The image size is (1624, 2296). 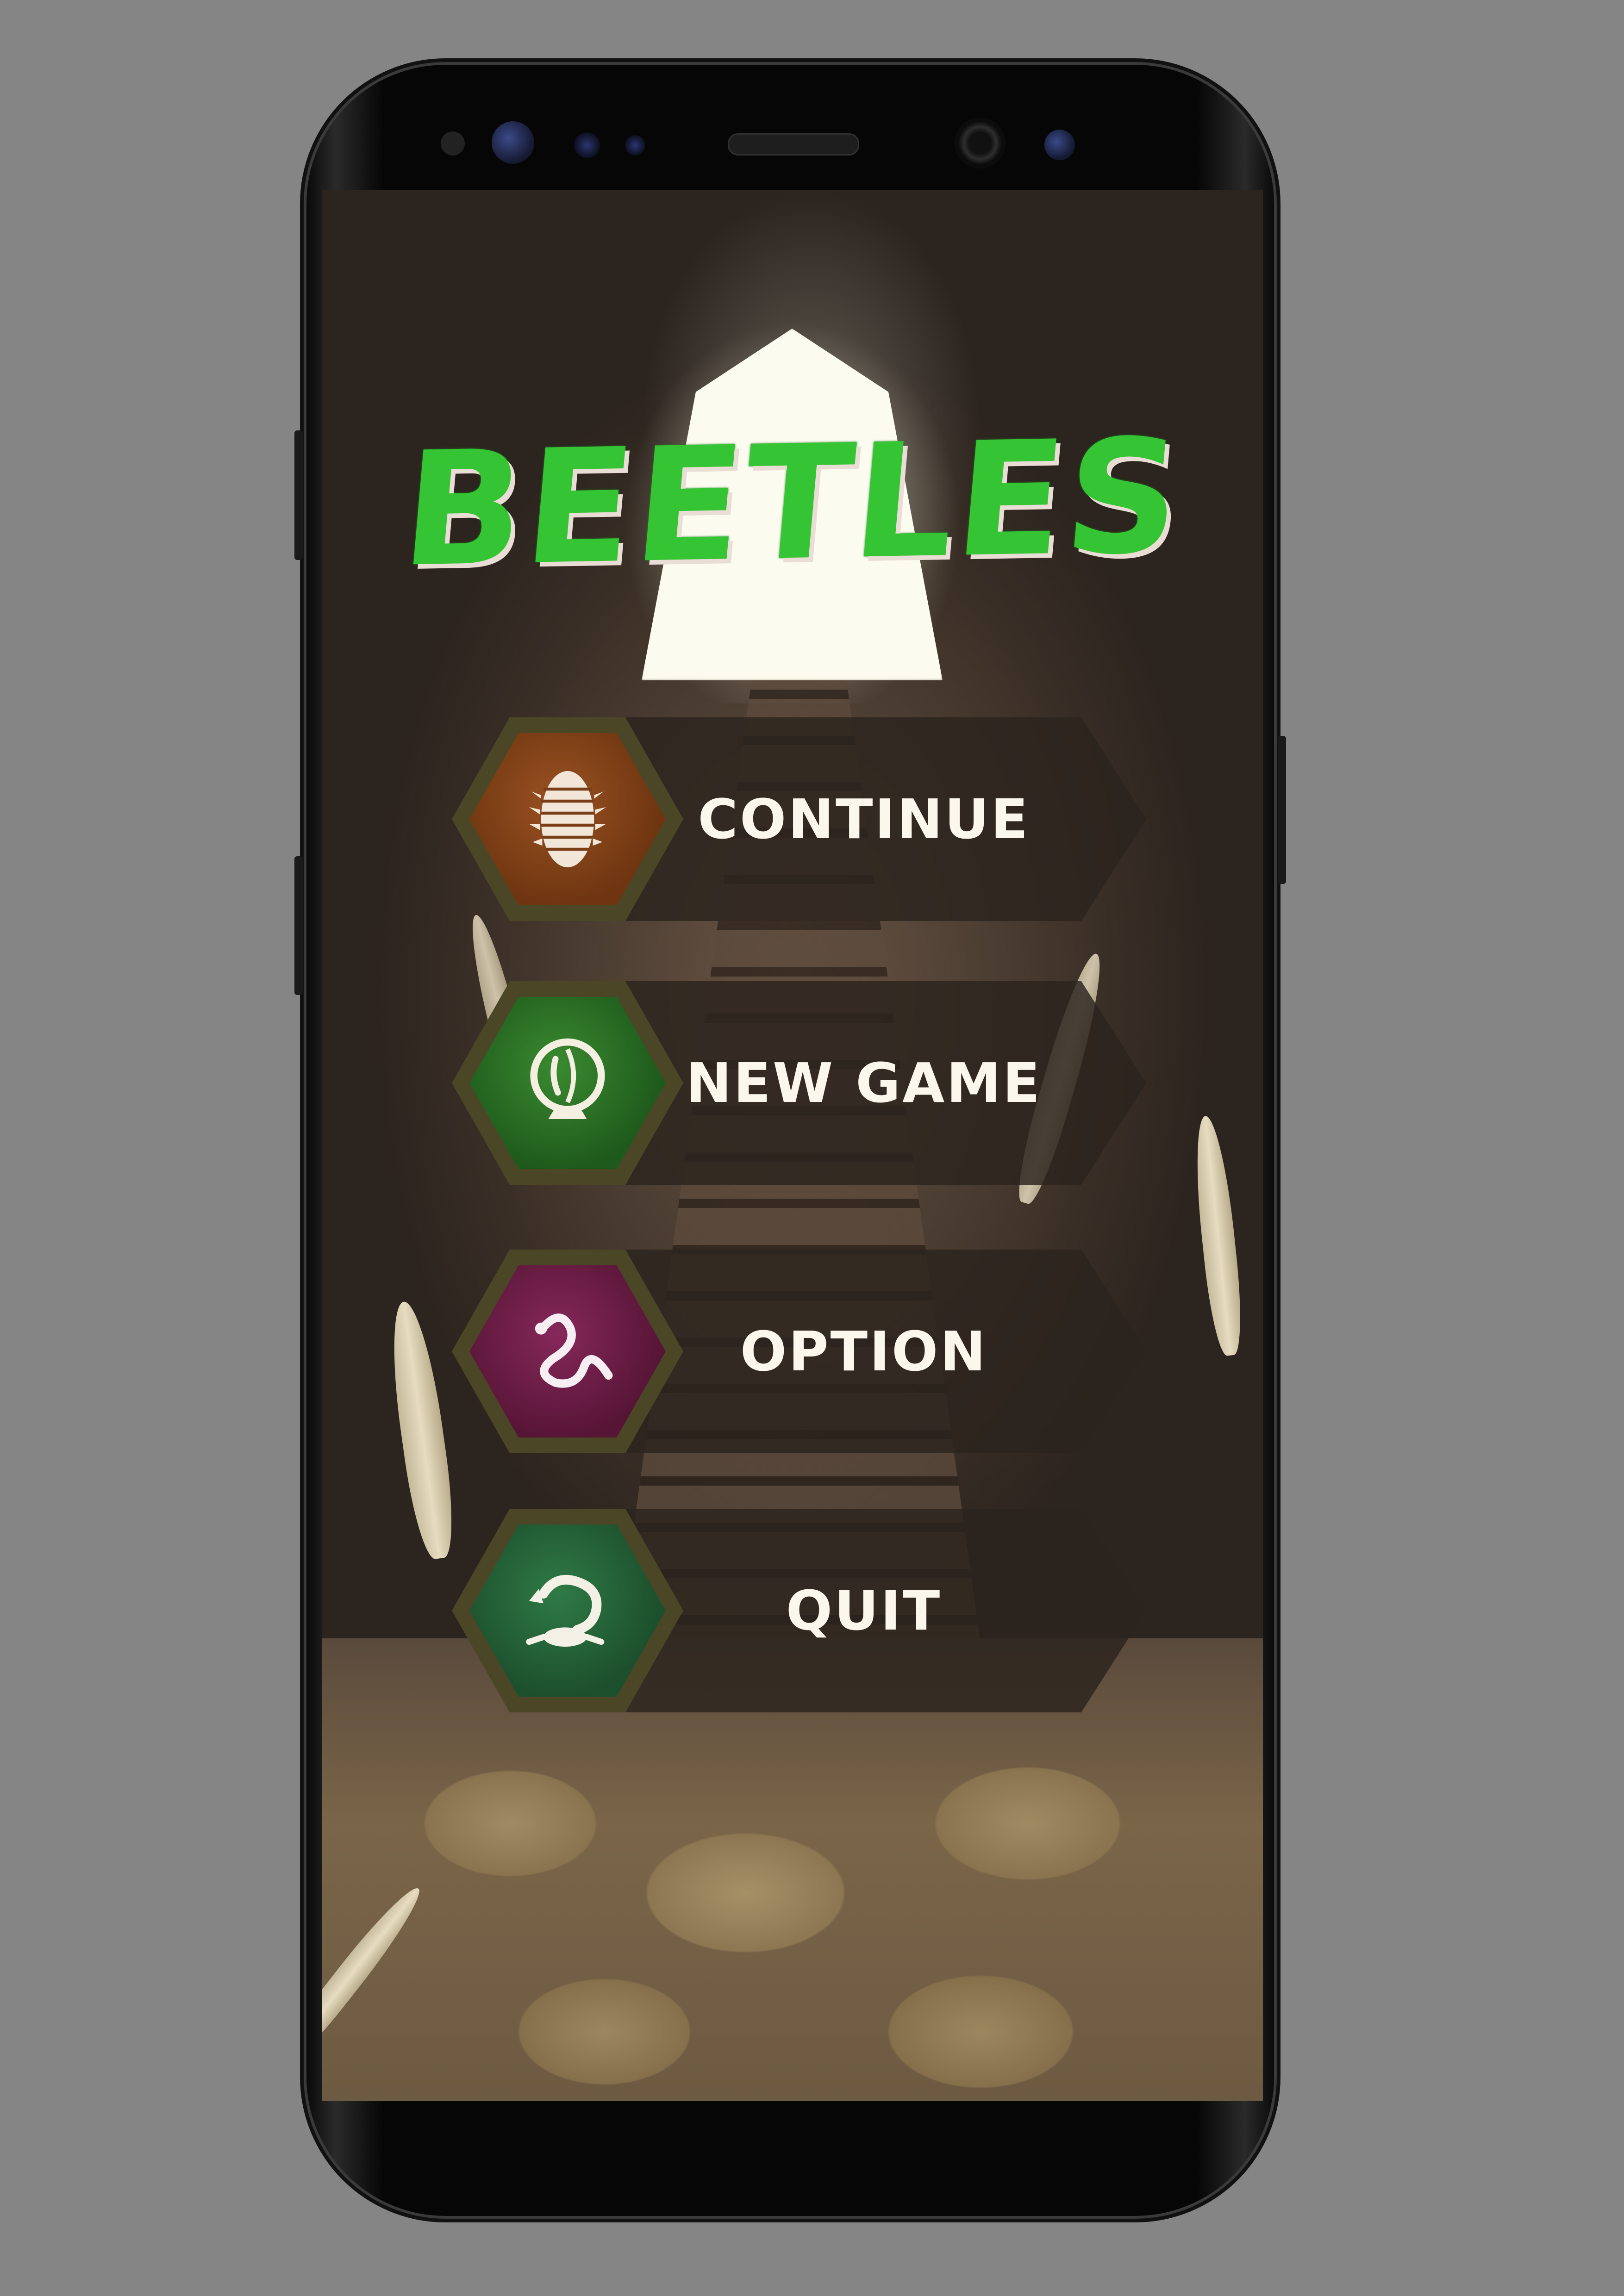 What do you see at coordinates (298, 495) in the screenshot?
I see `volume-button` at bounding box center [298, 495].